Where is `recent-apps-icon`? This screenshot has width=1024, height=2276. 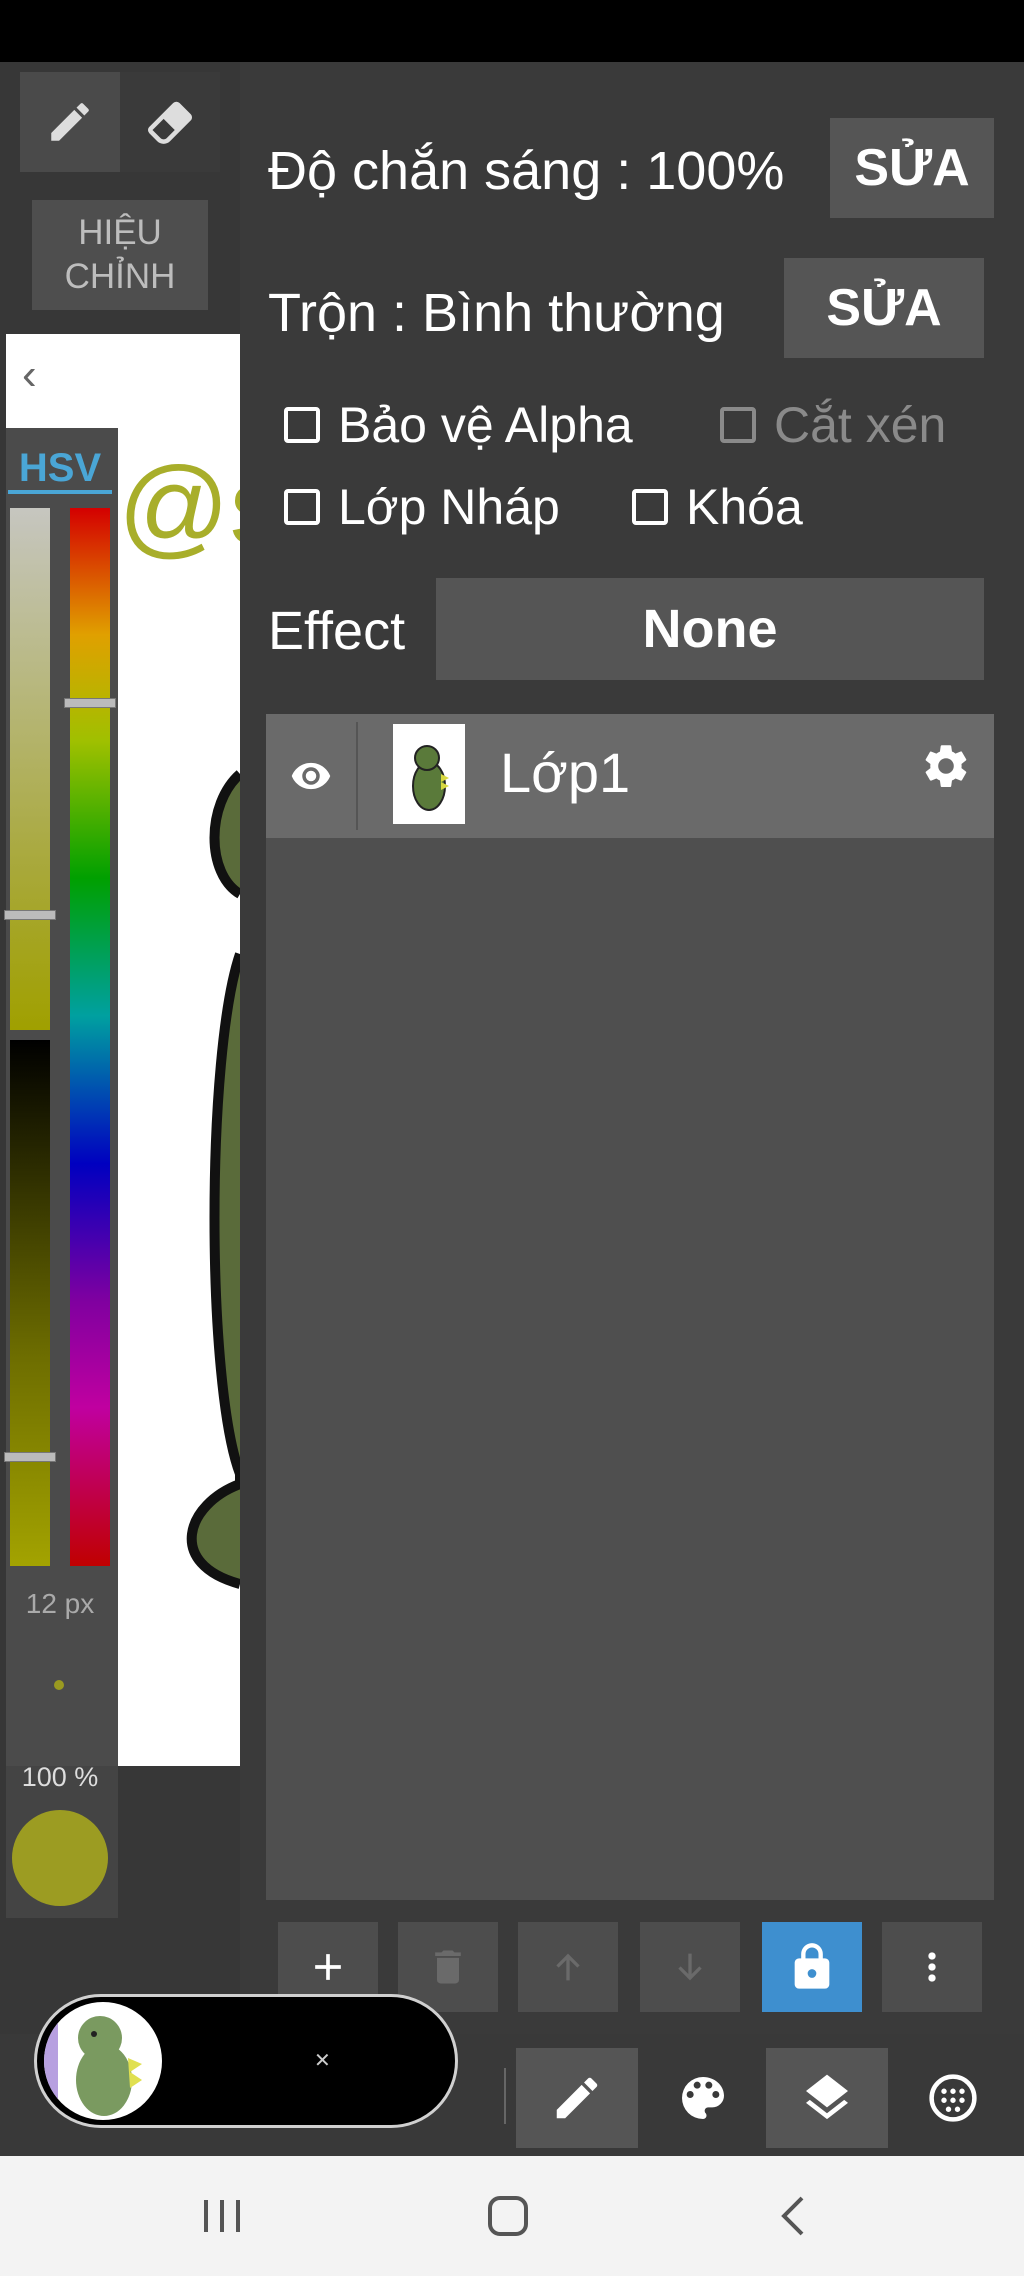
recent-apps-icon is located at coordinates (222, 2216).